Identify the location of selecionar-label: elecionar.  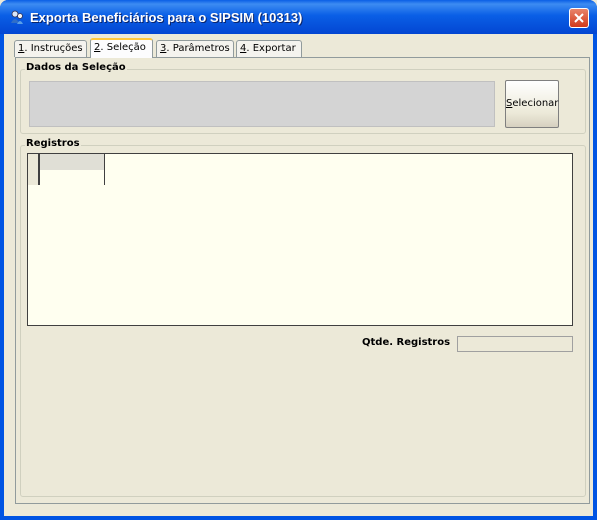
(535, 103).